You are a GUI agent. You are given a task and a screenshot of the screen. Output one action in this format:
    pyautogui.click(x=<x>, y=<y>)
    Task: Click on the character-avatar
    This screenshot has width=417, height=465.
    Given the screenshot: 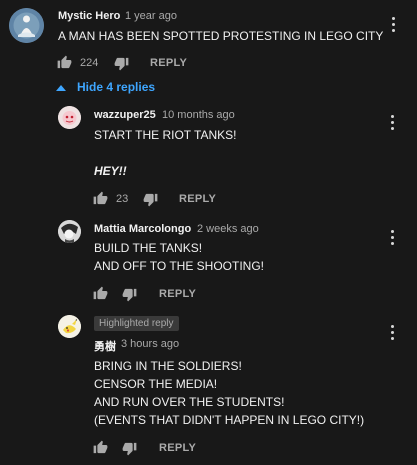 What is the action you would take?
    pyautogui.click(x=69, y=117)
    